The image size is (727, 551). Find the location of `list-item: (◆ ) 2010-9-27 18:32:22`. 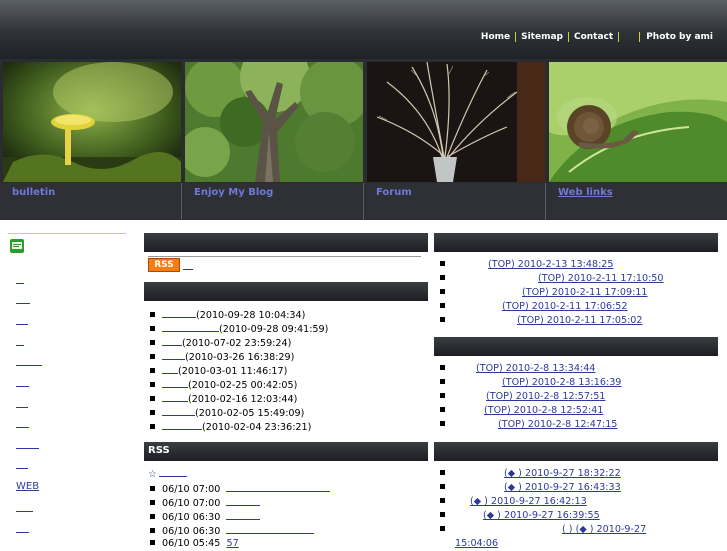

list-item: (◆ ) 2010-9-27 18:32:22 is located at coordinates (579, 474).